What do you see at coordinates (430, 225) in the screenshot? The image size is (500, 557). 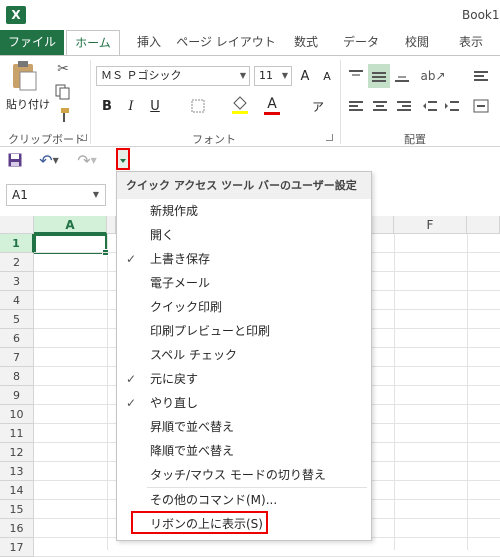 I see `column-header-f: F` at bounding box center [430, 225].